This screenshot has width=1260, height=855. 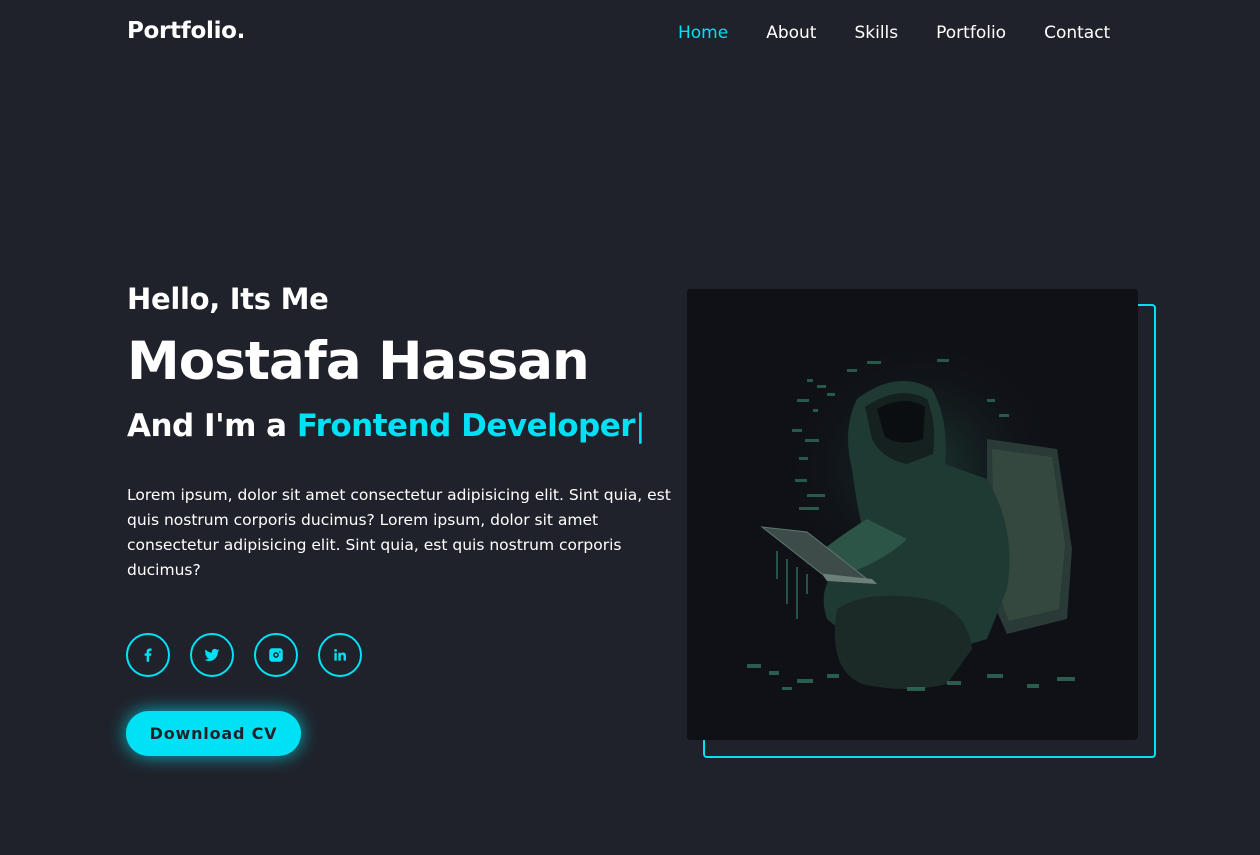 I want to click on twitter-icon, so click(x=212, y=654).